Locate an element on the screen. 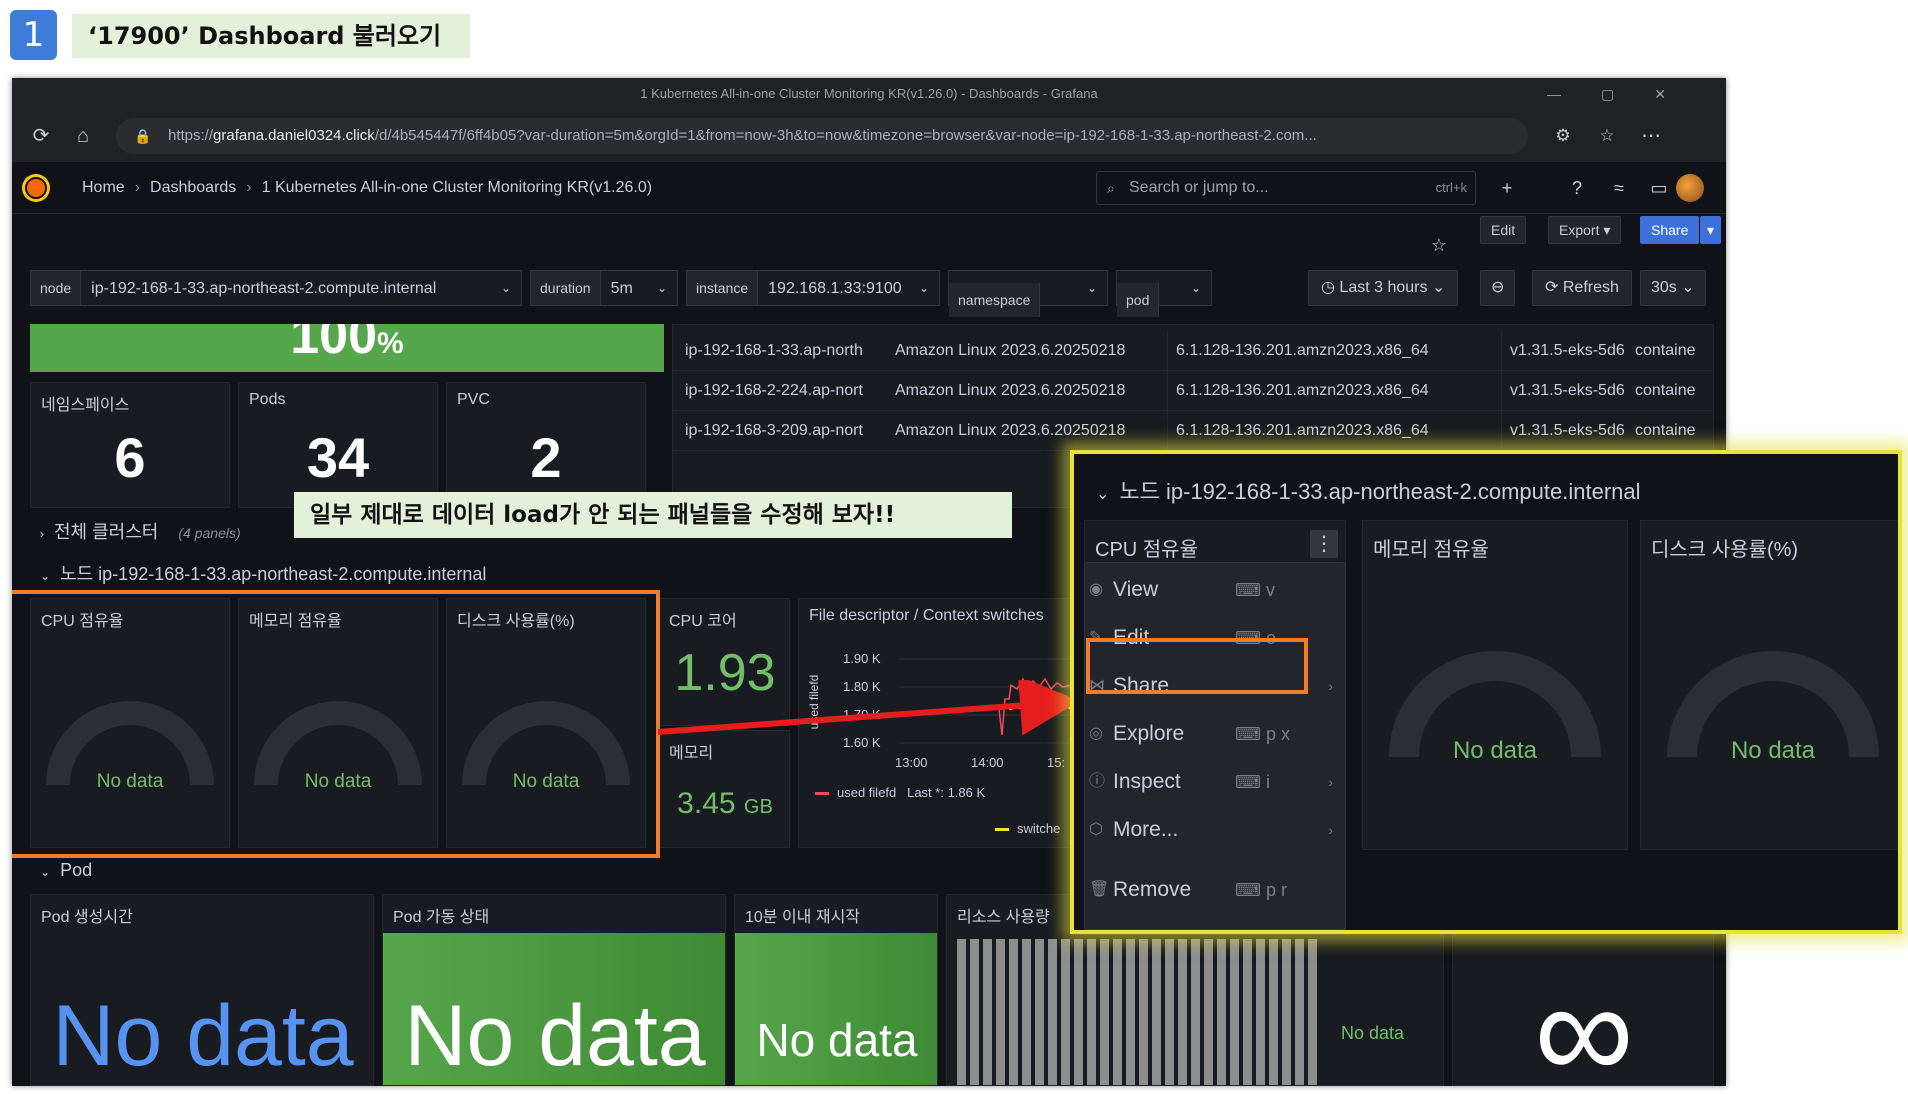 This screenshot has width=1908, height=1094. panel-title: 네임스페이스 is located at coordinates (85, 405).